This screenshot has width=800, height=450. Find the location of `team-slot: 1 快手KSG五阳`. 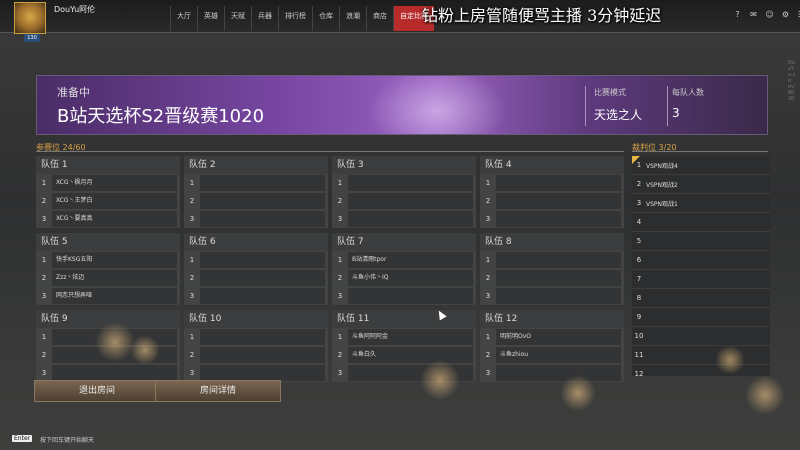

team-slot: 1 快手KSG五阳 is located at coordinates (108, 260).